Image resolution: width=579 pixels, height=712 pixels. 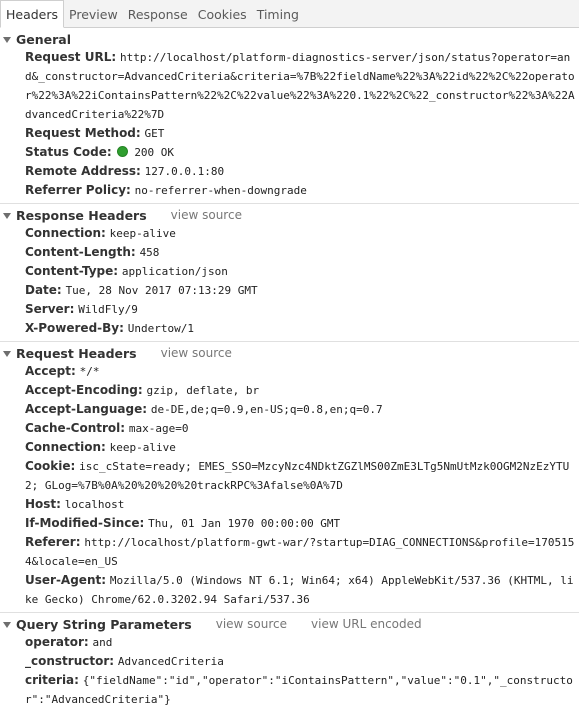 I want to click on tab-cookies: Cookies, so click(x=222, y=14).